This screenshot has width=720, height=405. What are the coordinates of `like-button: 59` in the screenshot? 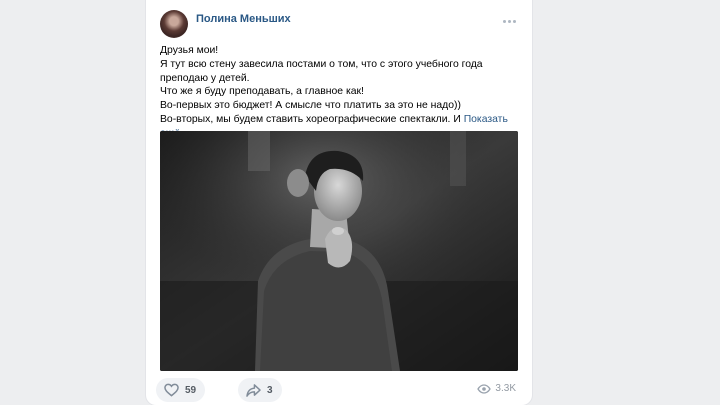 It's located at (181, 390).